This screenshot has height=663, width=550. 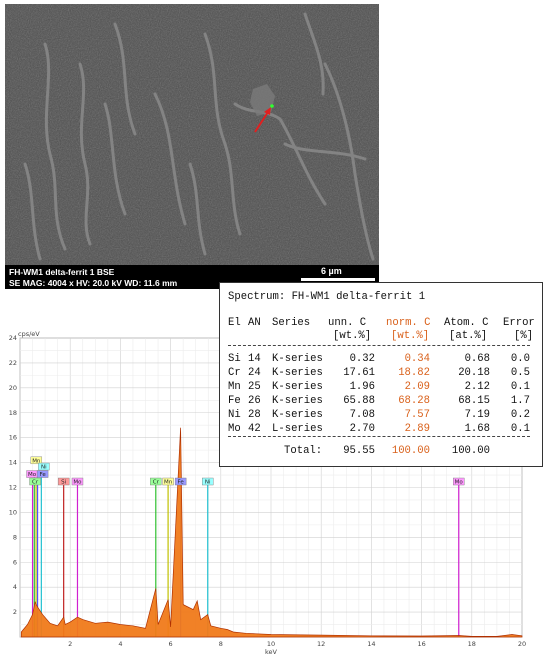 What do you see at coordinates (520, 359) in the screenshot?
I see `table-cell-error: 0.0` at bounding box center [520, 359].